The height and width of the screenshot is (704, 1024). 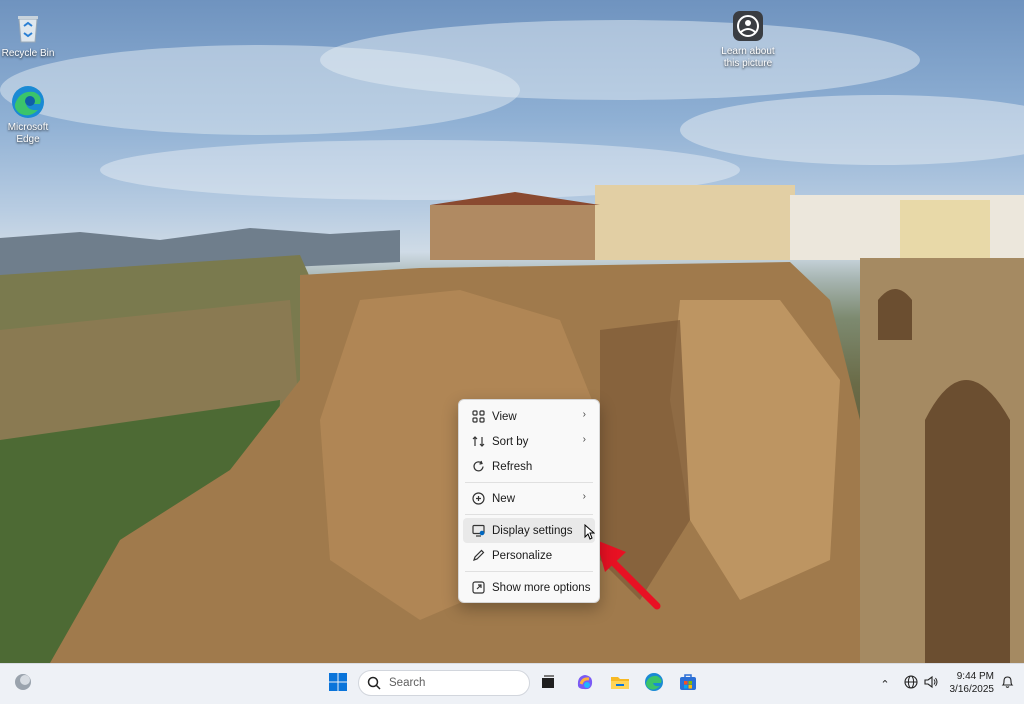 I want to click on copilot-button, so click(x=585, y=684).